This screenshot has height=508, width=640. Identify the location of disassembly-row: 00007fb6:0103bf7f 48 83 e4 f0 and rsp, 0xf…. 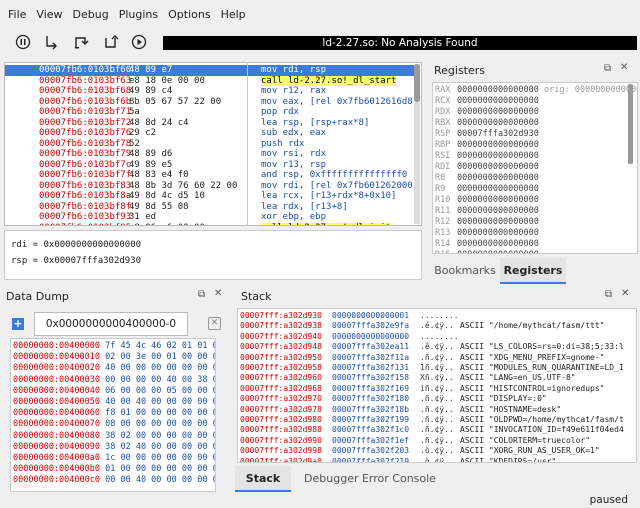
(211, 175).